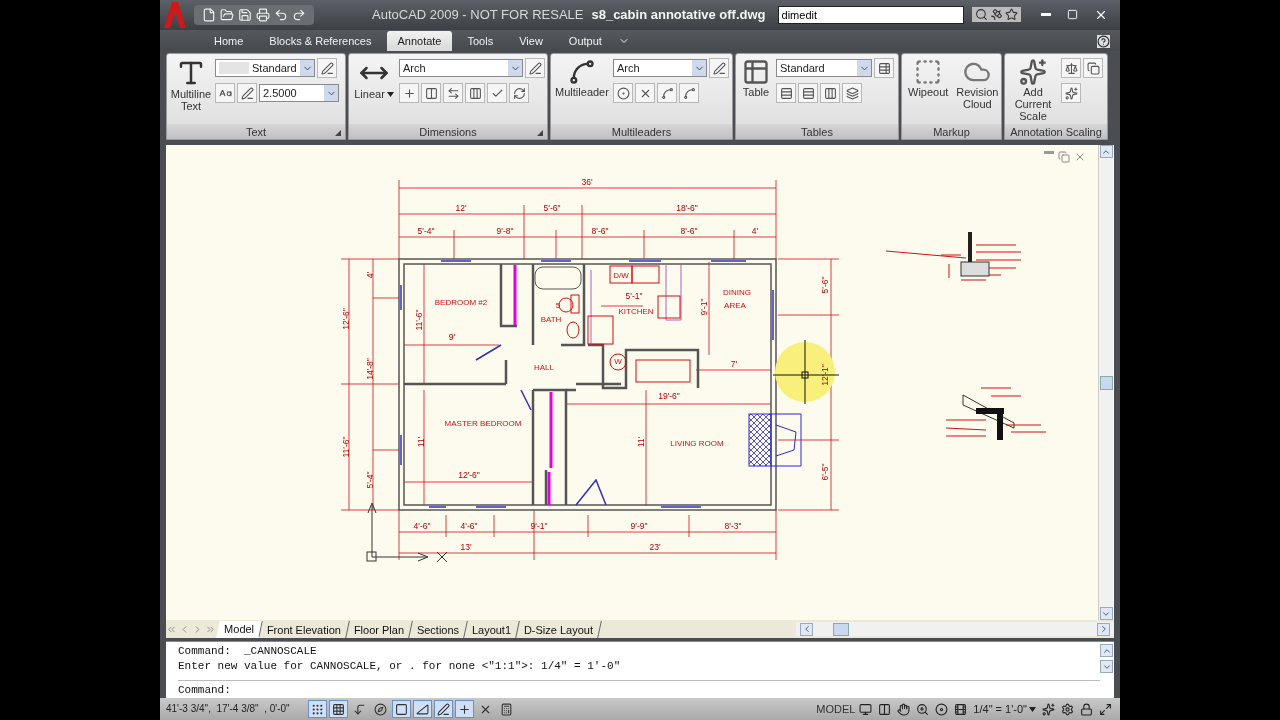  Describe the element at coordinates (299, 93) in the screenshot. I see `style-dropdown: 2.5000` at that location.